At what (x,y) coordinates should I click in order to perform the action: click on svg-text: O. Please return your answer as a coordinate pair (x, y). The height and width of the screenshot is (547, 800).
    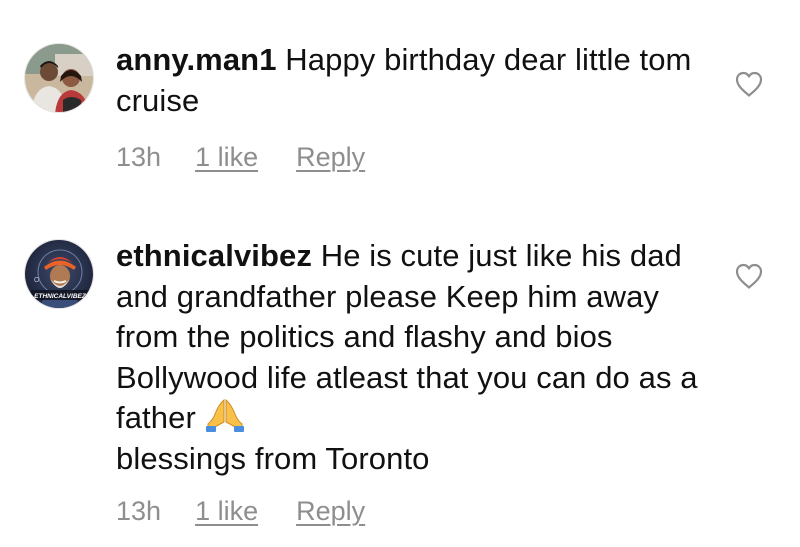
    Looking at the image, I should click on (37, 280).